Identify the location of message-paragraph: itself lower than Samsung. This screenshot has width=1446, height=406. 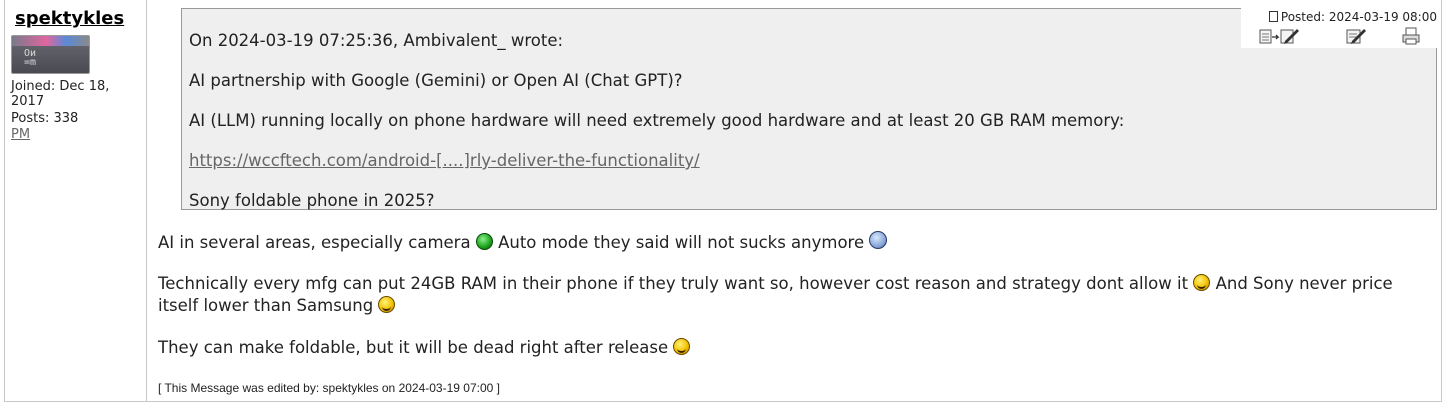
(277, 306).